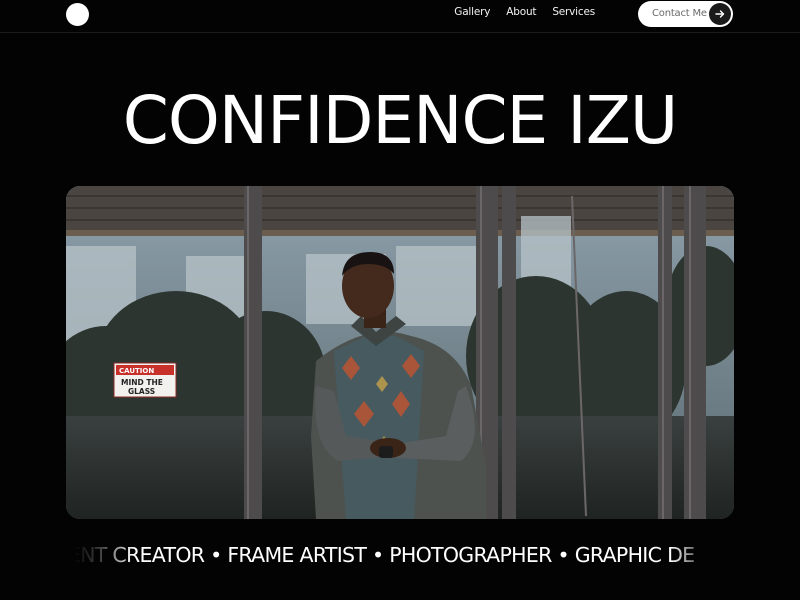 The height and width of the screenshot is (600, 800). I want to click on logo-circle, so click(77, 14).